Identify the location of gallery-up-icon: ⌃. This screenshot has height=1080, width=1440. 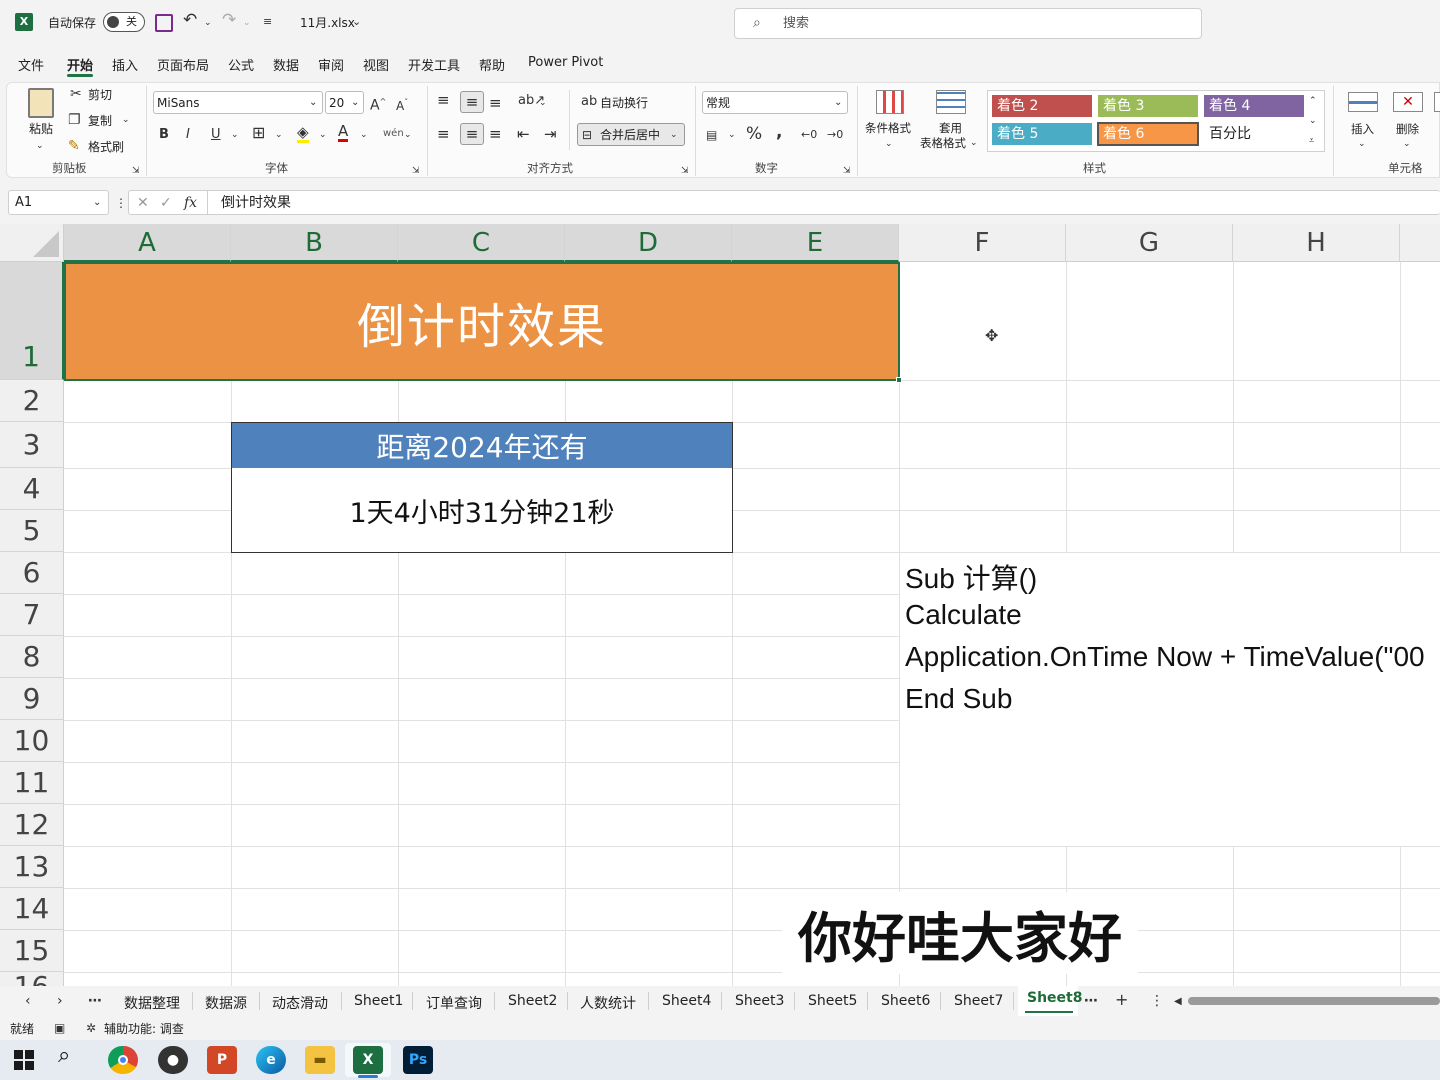
(1313, 101).